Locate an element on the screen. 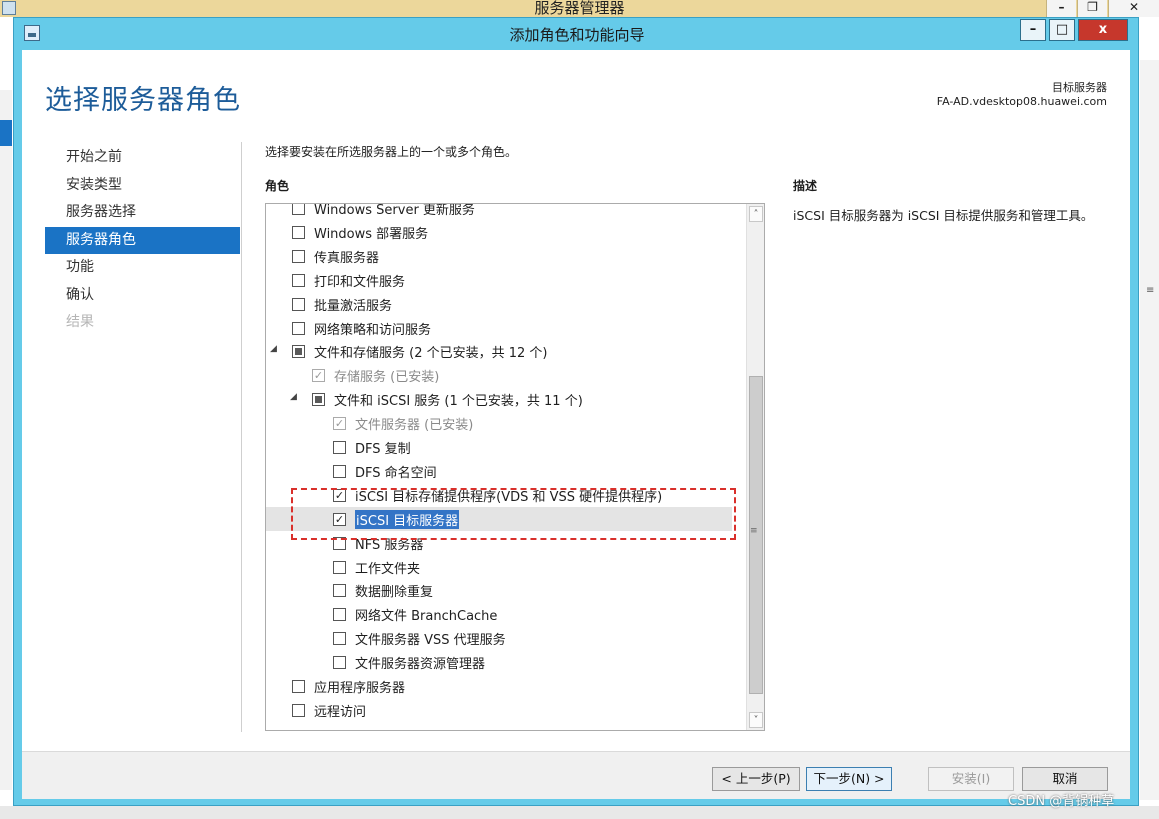 The height and width of the screenshot is (819, 1159). nav-step-6: 结果 is located at coordinates (80, 322).